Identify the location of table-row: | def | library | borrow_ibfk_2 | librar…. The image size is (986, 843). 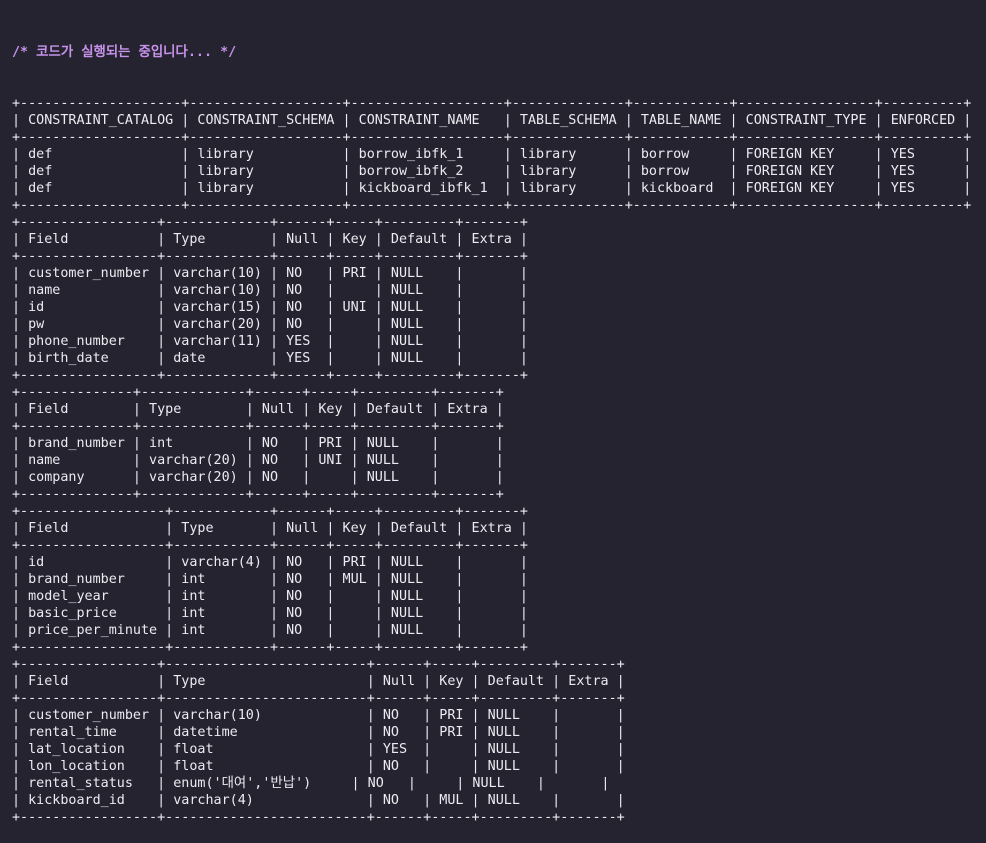
(492, 171).